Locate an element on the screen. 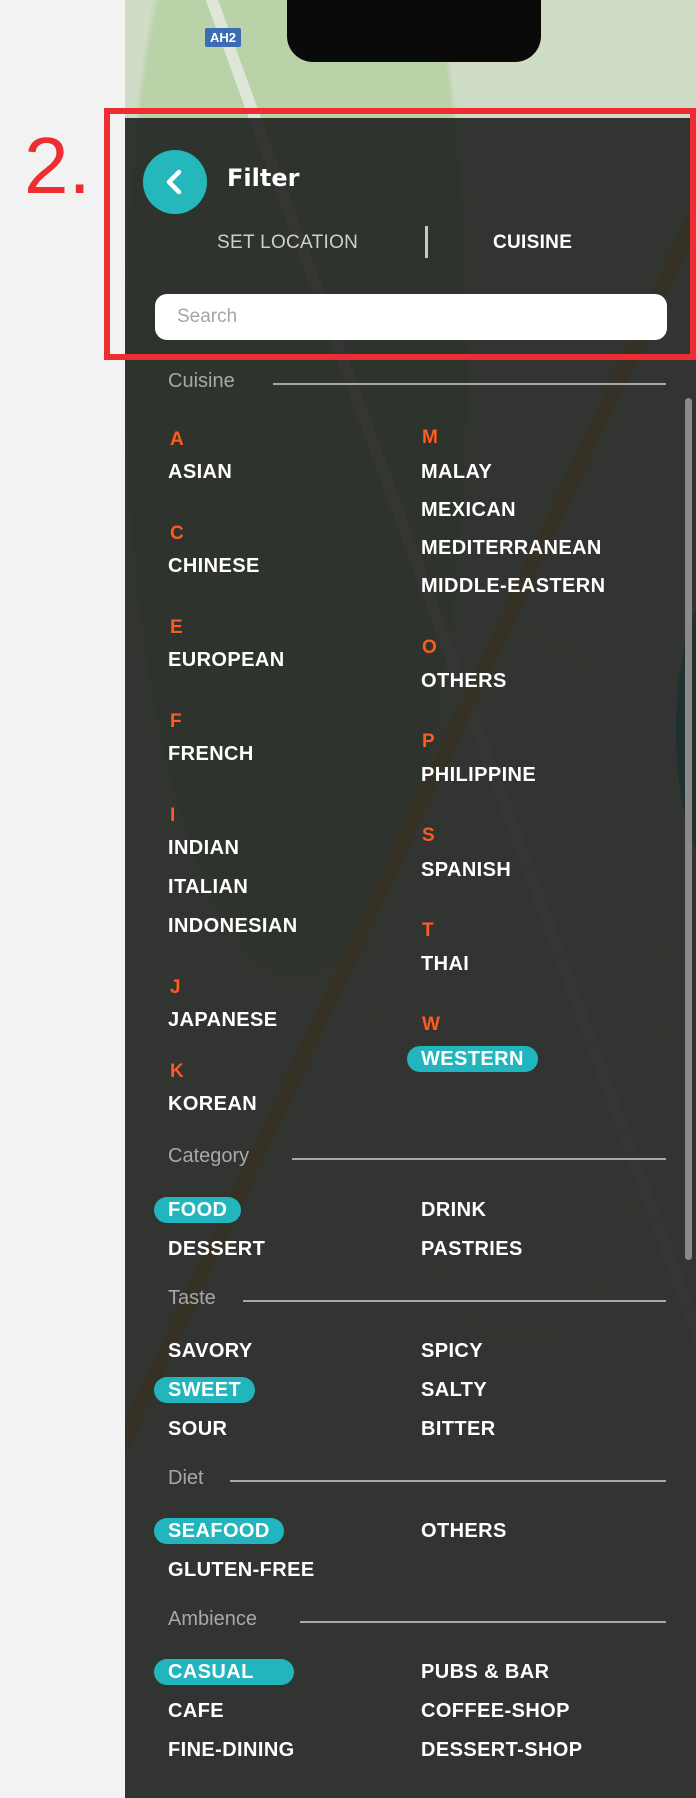 The width and height of the screenshot is (696, 1798). letter-t: T is located at coordinates (428, 930).